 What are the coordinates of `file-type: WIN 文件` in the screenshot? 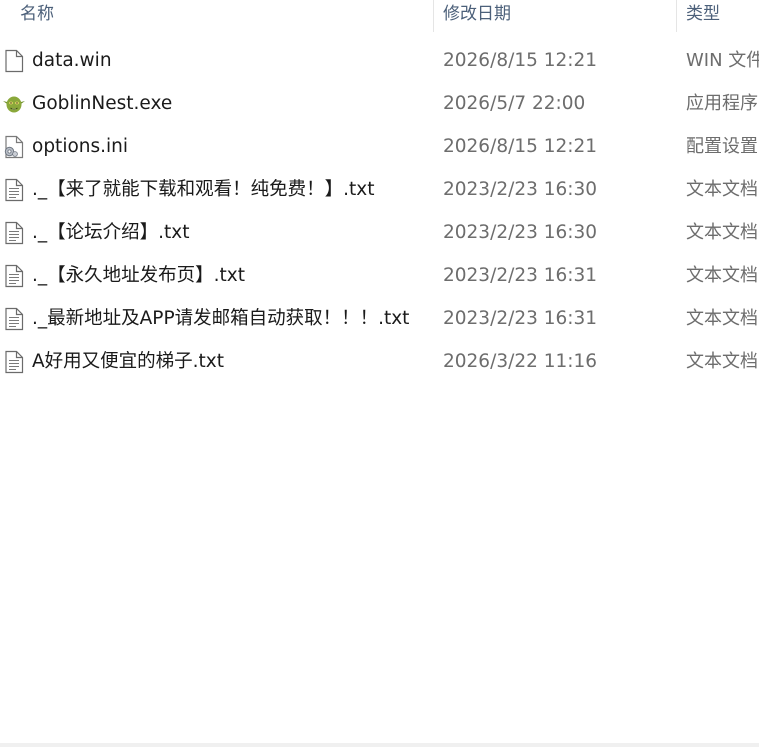 It's located at (722, 60).